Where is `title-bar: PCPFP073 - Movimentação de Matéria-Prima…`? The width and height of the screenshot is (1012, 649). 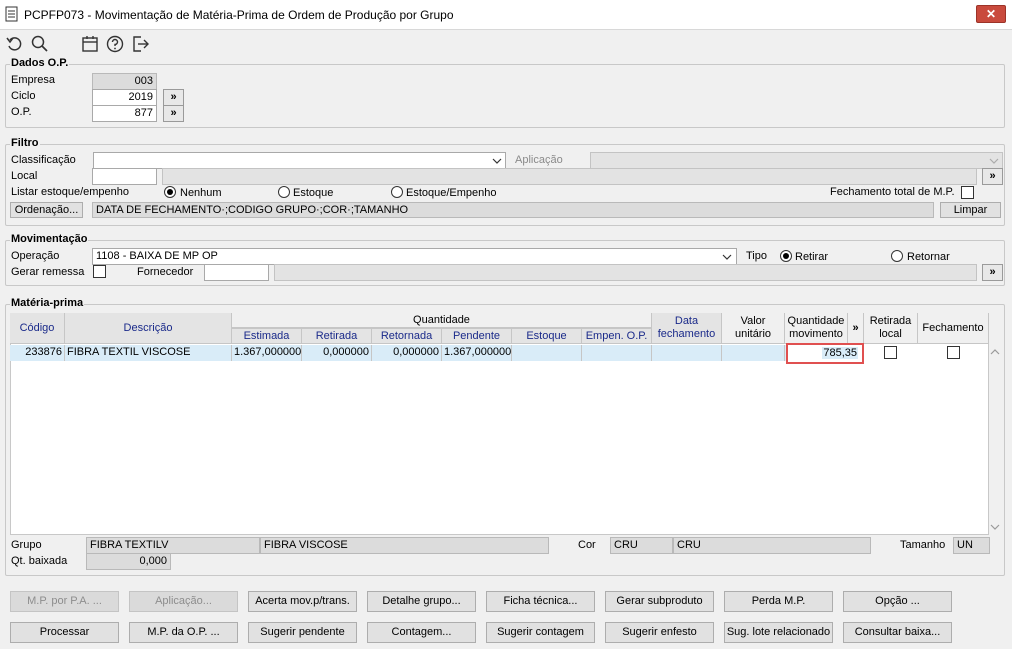
title-bar: PCPFP073 - Movimentação de Matéria-Prima… is located at coordinates (506, 15).